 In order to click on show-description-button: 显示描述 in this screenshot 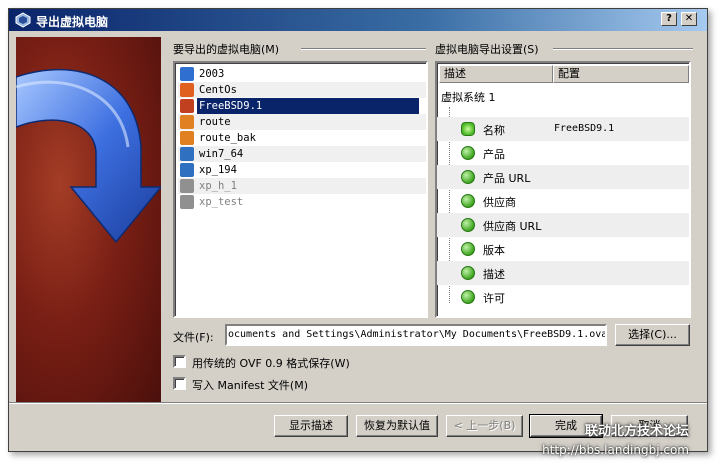, I will do `click(311, 426)`.